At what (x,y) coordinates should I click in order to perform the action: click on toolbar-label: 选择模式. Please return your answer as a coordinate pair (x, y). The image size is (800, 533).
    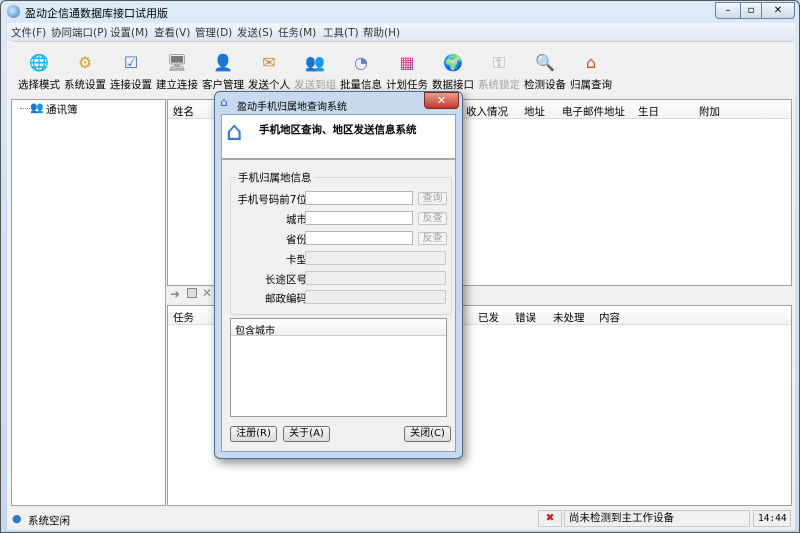
    Looking at the image, I should click on (39, 85).